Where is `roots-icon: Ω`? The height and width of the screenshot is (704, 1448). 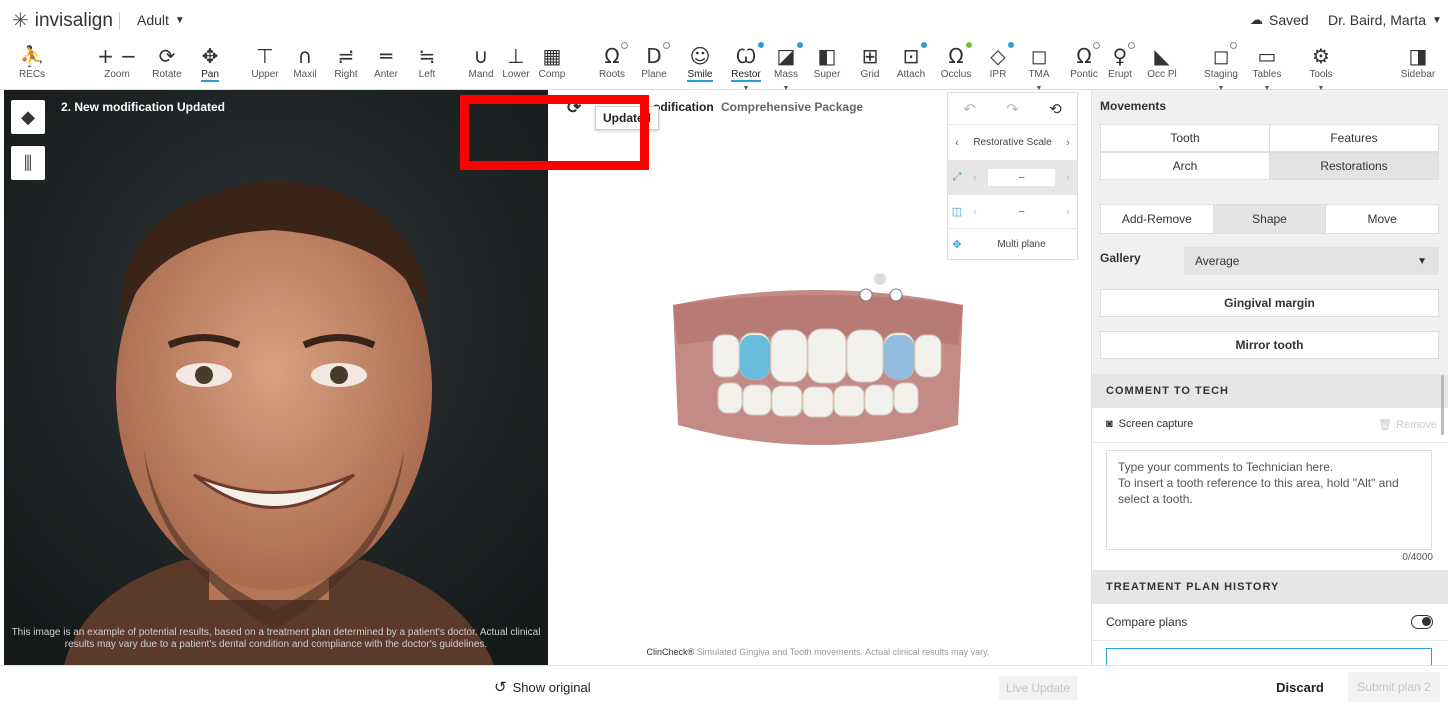 roots-icon: Ω is located at coordinates (616, 55).